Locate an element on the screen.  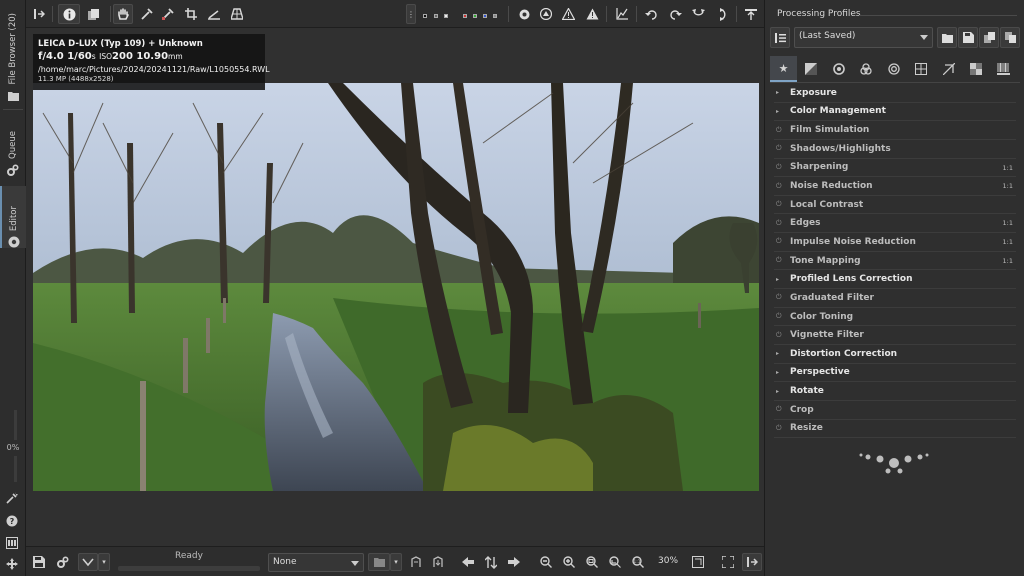
tool-row: ⏻ Film Simulation is located at coordinates (895, 130).